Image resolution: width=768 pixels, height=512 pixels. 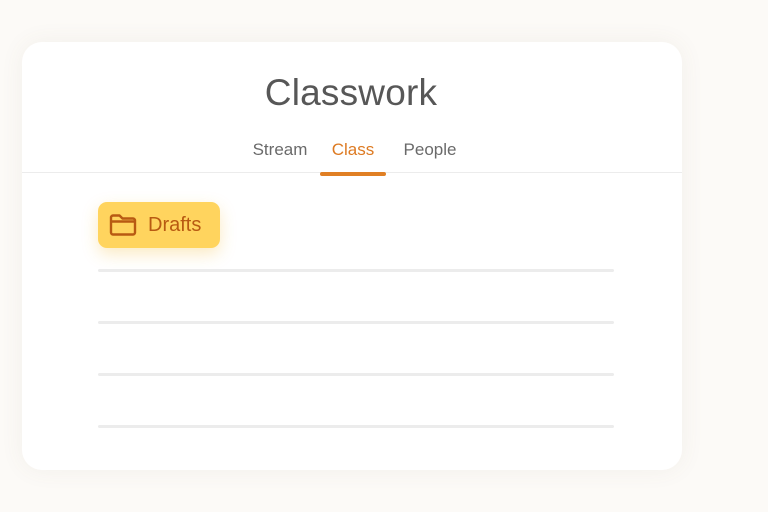 I want to click on page-title: Classwork, so click(x=351, y=92).